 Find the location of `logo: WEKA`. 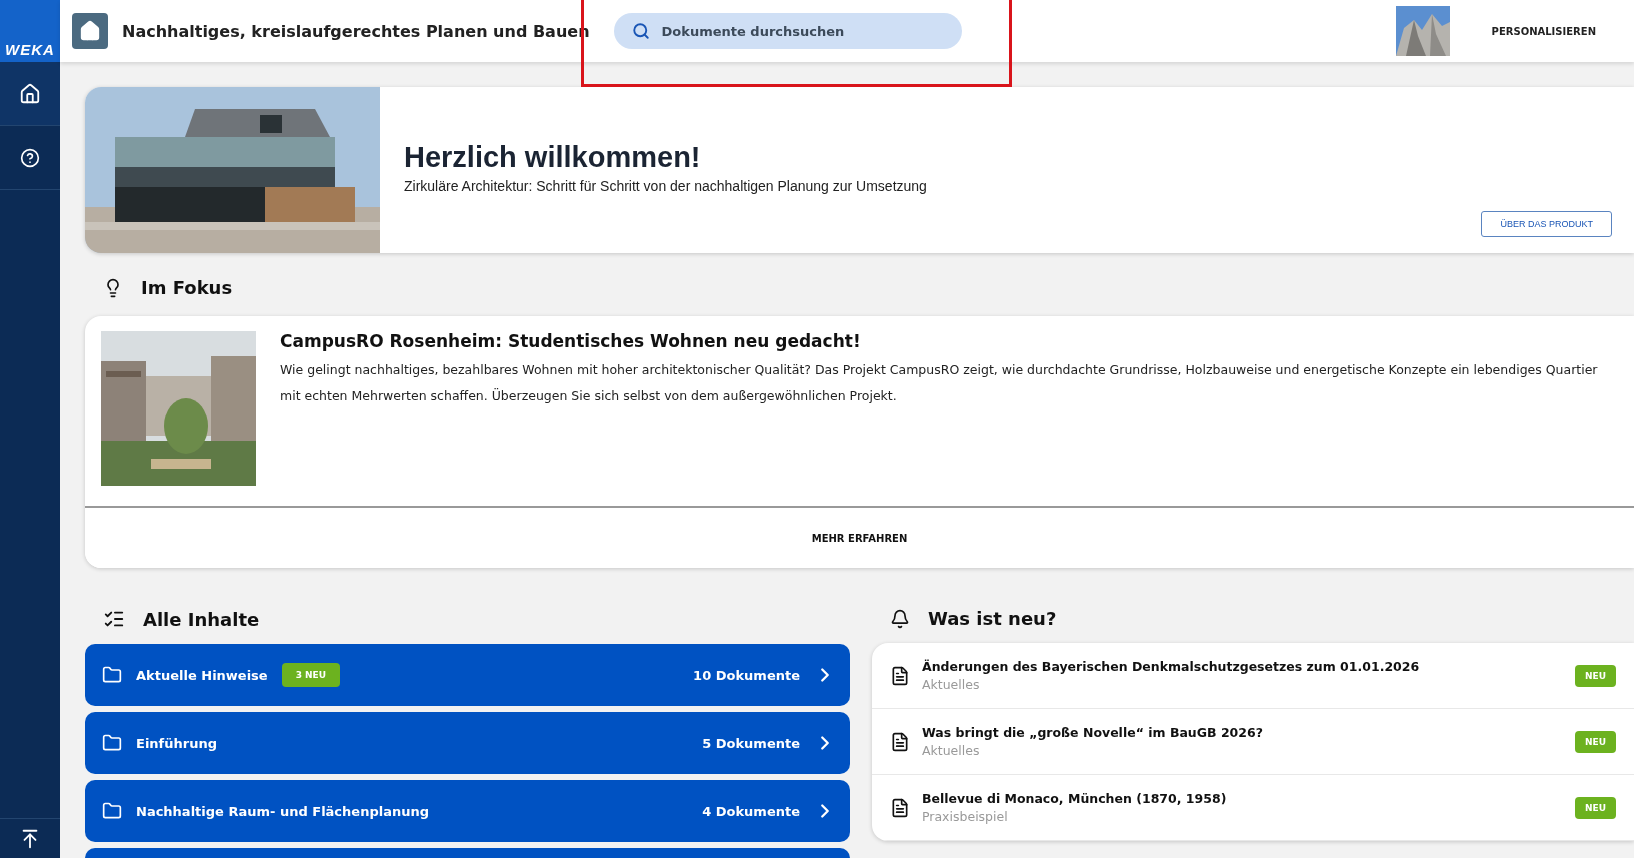

logo: WEKA is located at coordinates (30, 31).